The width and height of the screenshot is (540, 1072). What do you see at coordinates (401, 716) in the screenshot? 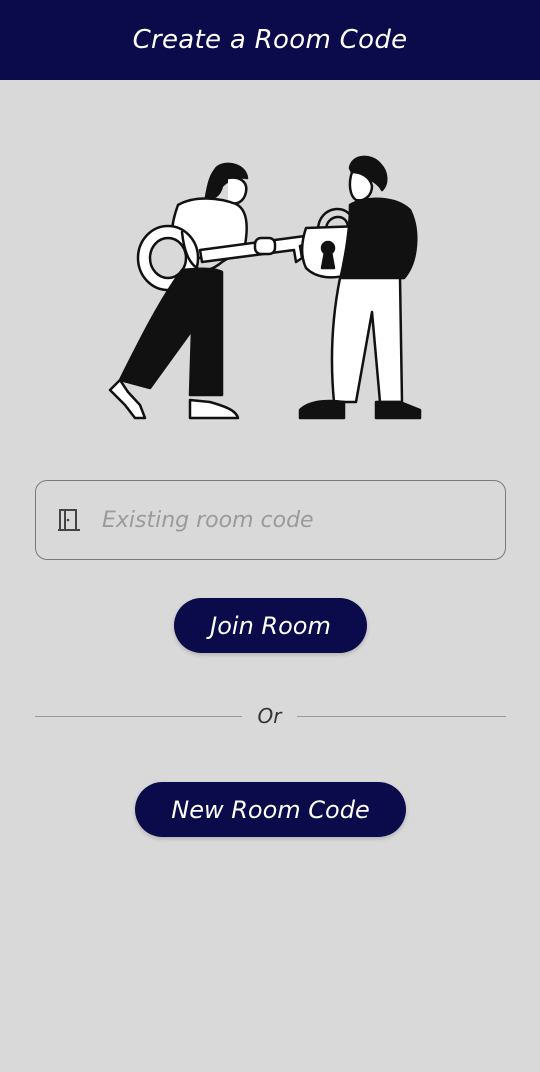
I see `divider-line-right` at bounding box center [401, 716].